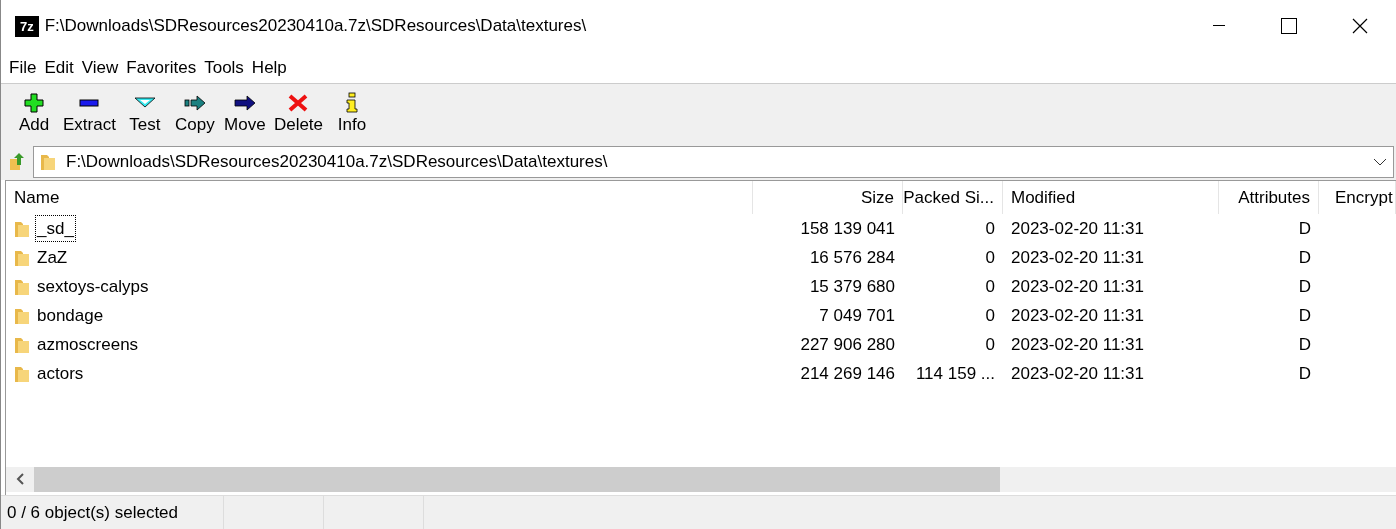 Image resolution: width=1396 pixels, height=529 pixels. Describe the element at coordinates (144, 114) in the screenshot. I see `toolbar-button: Test` at that location.